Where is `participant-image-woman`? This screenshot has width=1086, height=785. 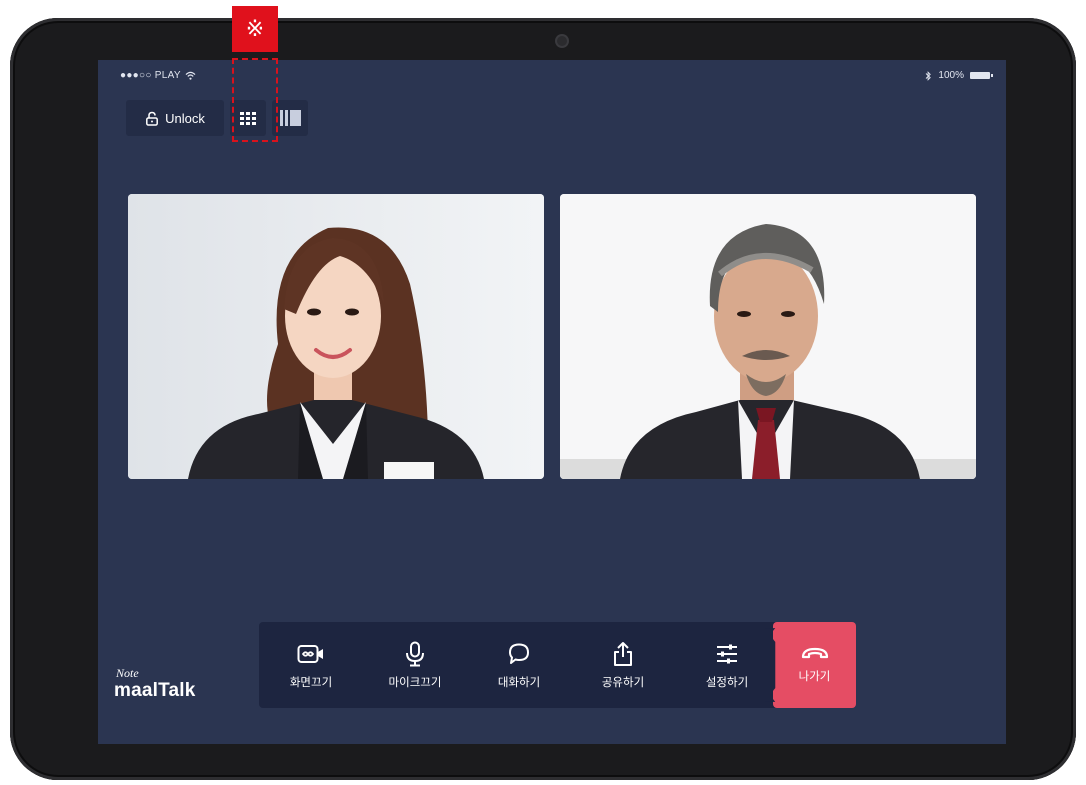
participant-image-woman is located at coordinates (336, 336).